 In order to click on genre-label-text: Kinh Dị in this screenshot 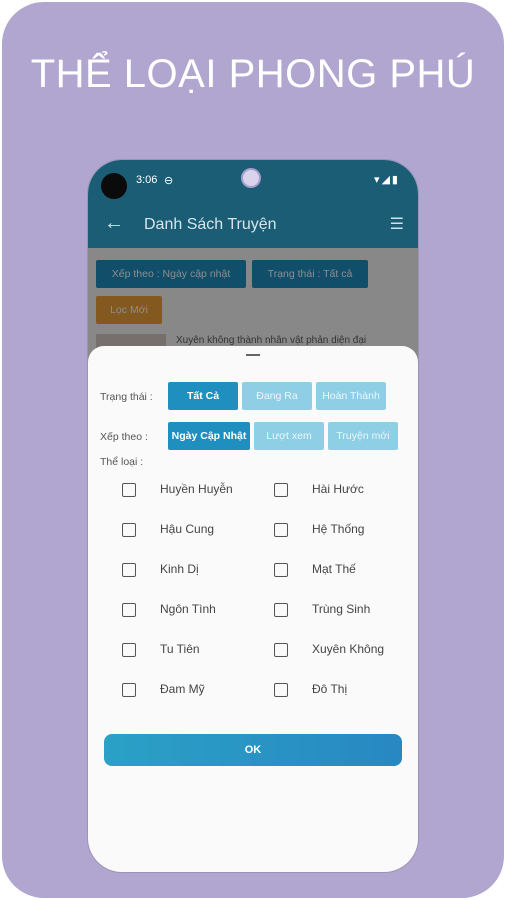, I will do `click(179, 569)`.